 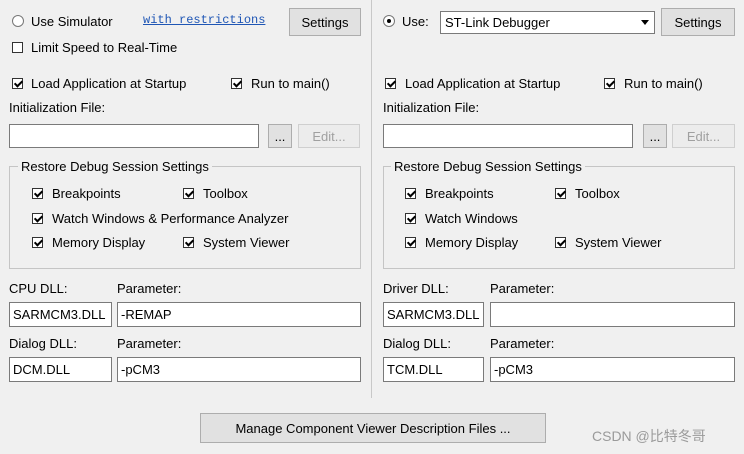 What do you see at coordinates (239, 369) in the screenshot?
I see `dialog-param-input: -pCM3` at bounding box center [239, 369].